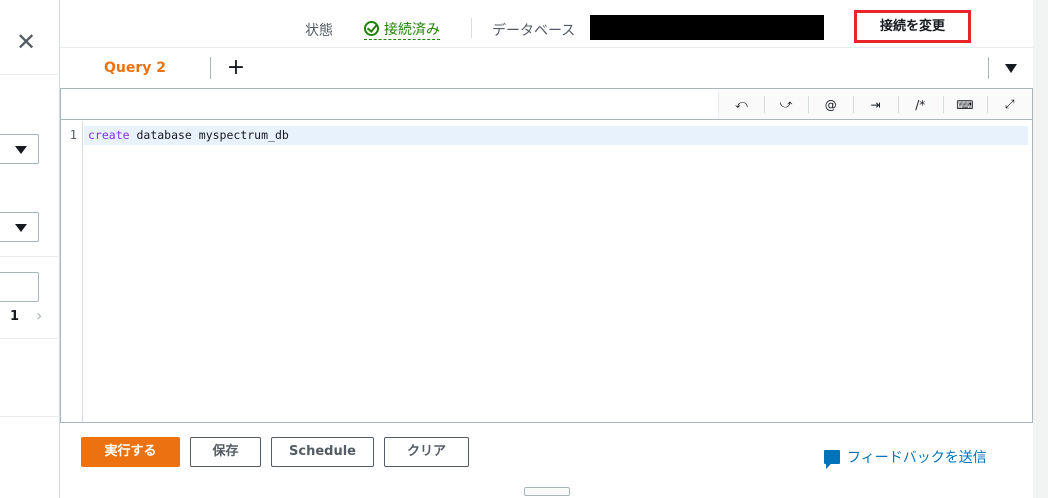 The width and height of the screenshot is (1048, 498). I want to click on connection-status-bar: 状態 接続済み データベース 接続を変更, so click(546, 28).